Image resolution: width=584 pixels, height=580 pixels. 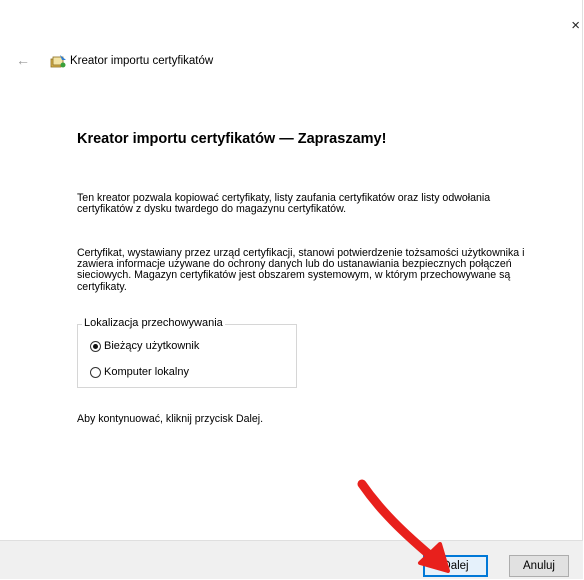 I want to click on close-button: ×, so click(x=575, y=25).